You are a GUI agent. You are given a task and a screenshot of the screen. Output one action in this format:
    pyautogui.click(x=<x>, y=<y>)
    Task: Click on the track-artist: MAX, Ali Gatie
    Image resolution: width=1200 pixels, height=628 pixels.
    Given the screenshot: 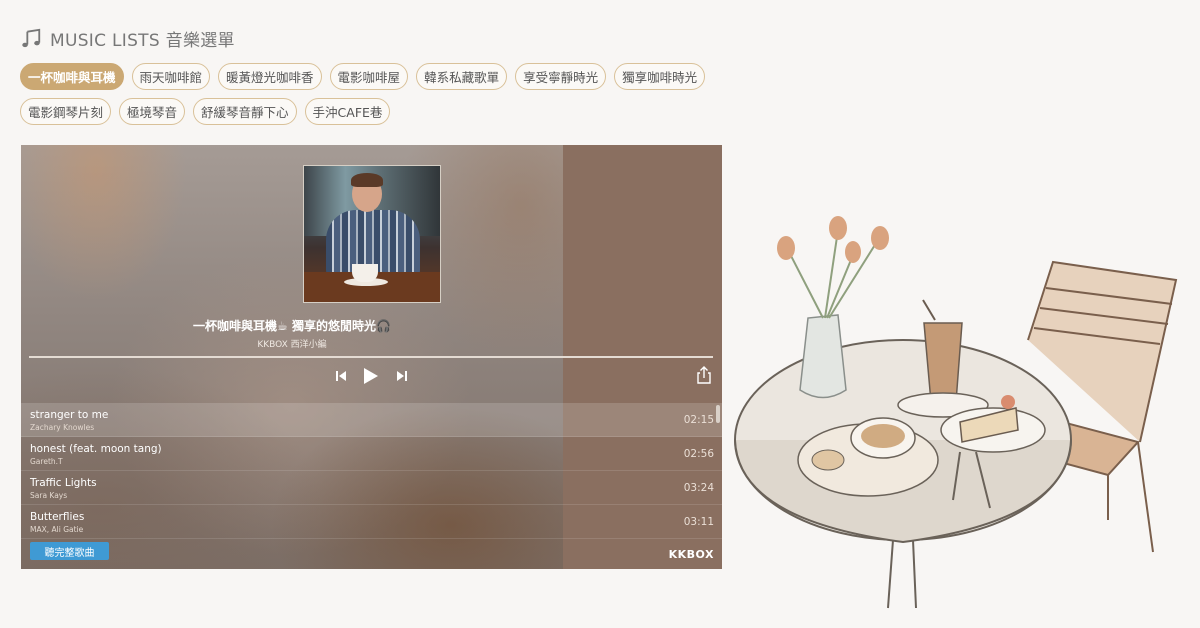 What is the action you would take?
    pyautogui.click(x=57, y=529)
    